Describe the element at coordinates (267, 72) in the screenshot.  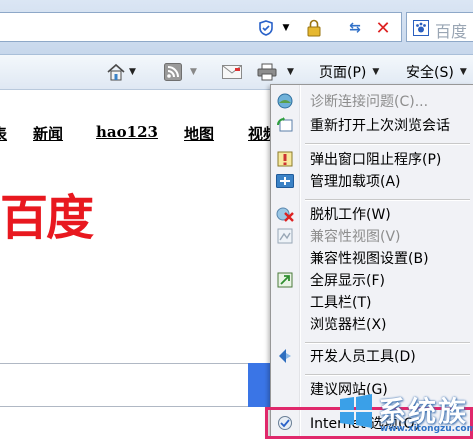
I see `printer-icon` at that location.